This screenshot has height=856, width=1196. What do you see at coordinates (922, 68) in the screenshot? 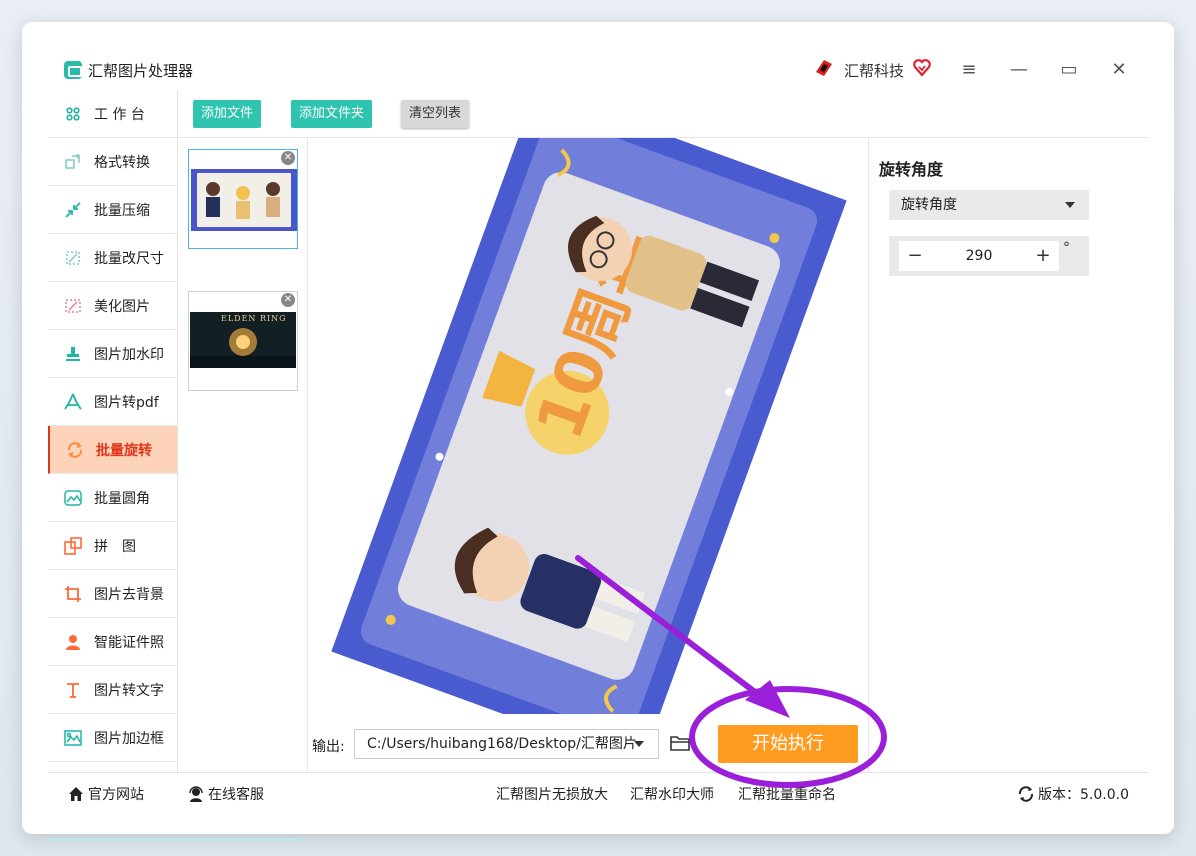
I see `heart-icon` at bounding box center [922, 68].